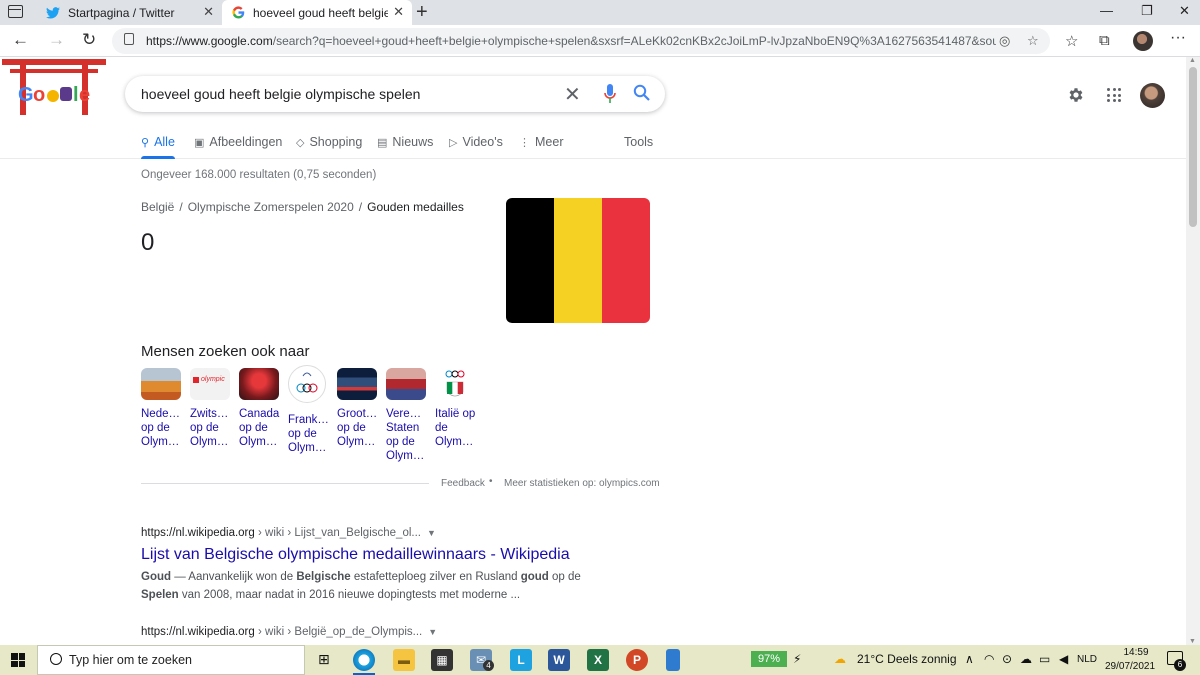 Image resolution: width=1200 pixels, height=675 pixels. I want to click on word-icon: W, so click(559, 660).